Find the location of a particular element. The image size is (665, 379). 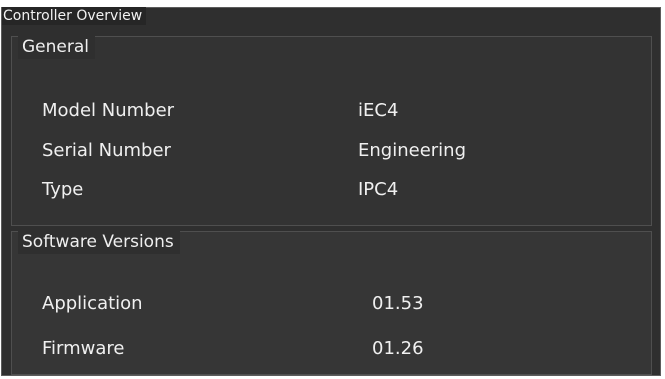

software-versions-section-title: Software Versions is located at coordinates (99, 242).